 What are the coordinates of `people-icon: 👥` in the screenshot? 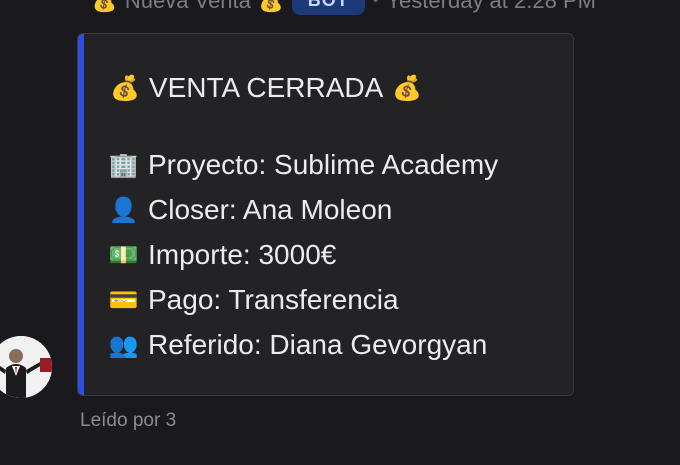 It's located at (123, 345).